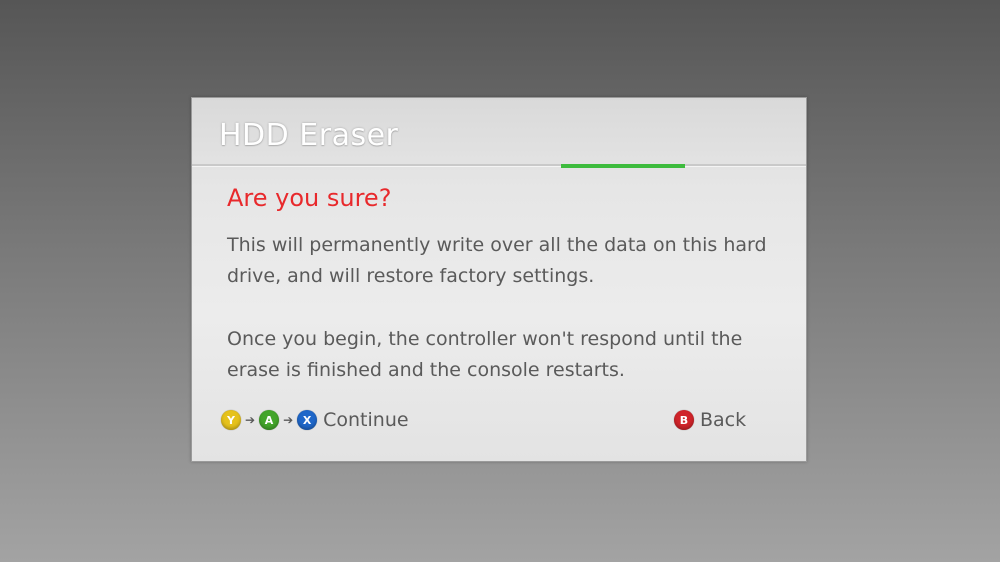 The image size is (1000, 562). I want to click on back-label: Back, so click(723, 420).